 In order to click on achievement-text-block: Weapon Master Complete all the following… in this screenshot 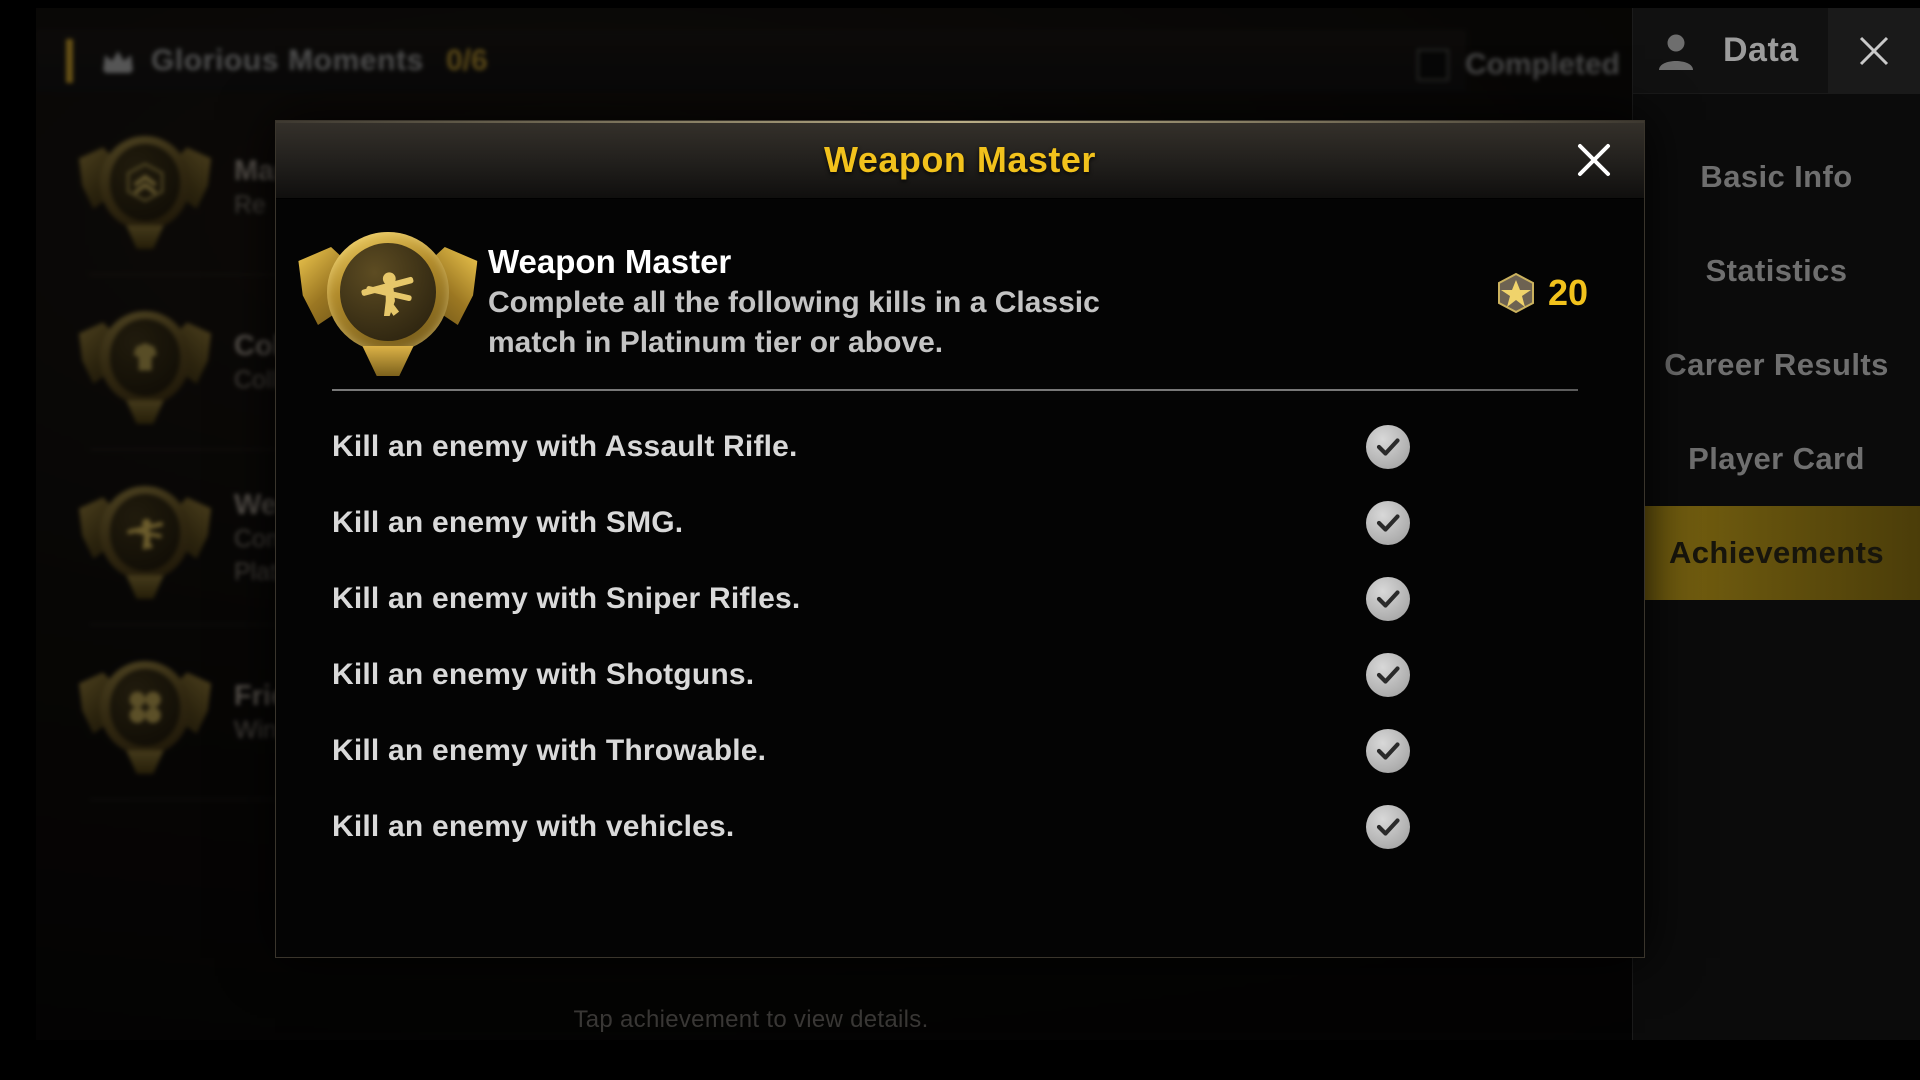, I will do `click(794, 294)`.